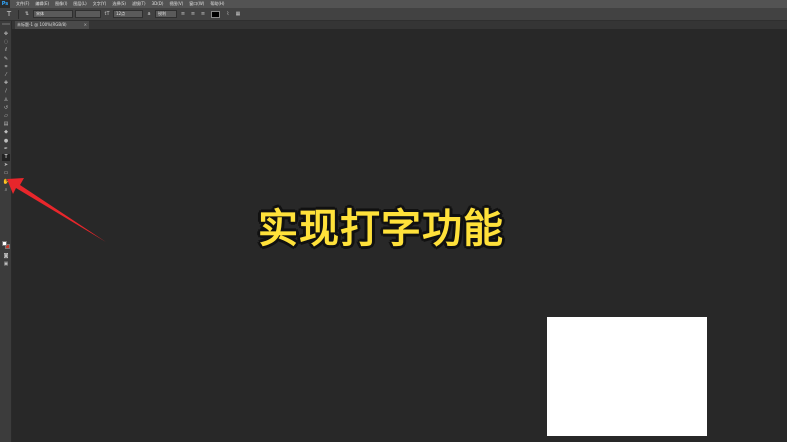  I want to click on pen-tool: ✒, so click(6, 149).